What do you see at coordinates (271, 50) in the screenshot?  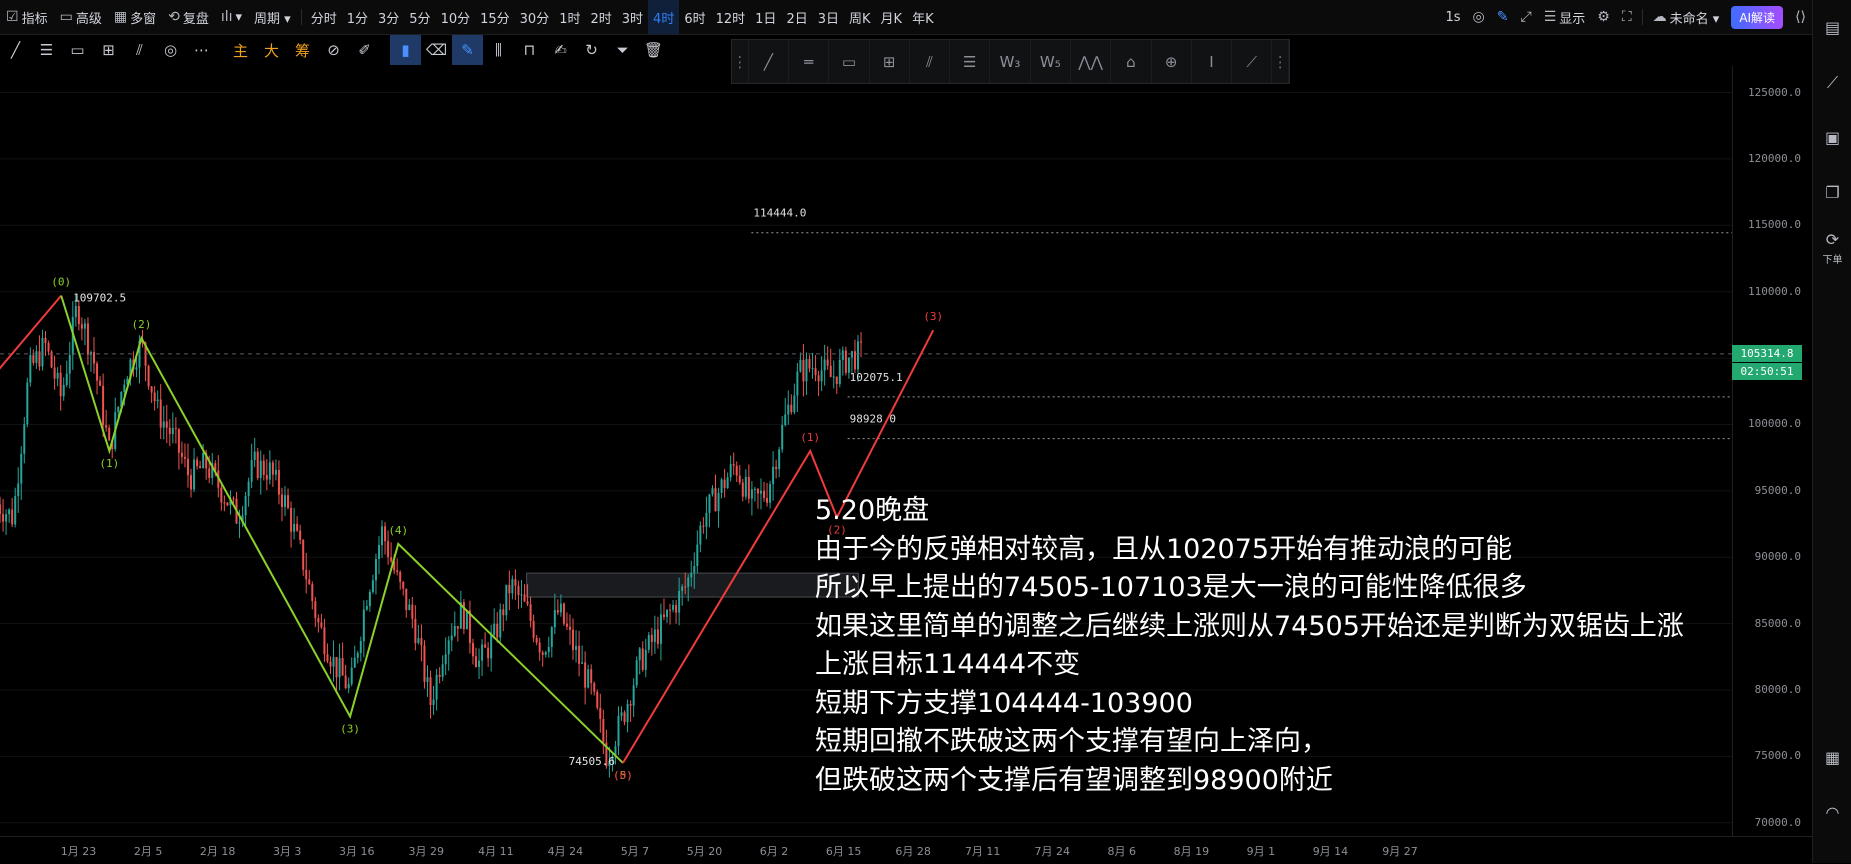 I see `large-order-toggle: 大` at bounding box center [271, 50].